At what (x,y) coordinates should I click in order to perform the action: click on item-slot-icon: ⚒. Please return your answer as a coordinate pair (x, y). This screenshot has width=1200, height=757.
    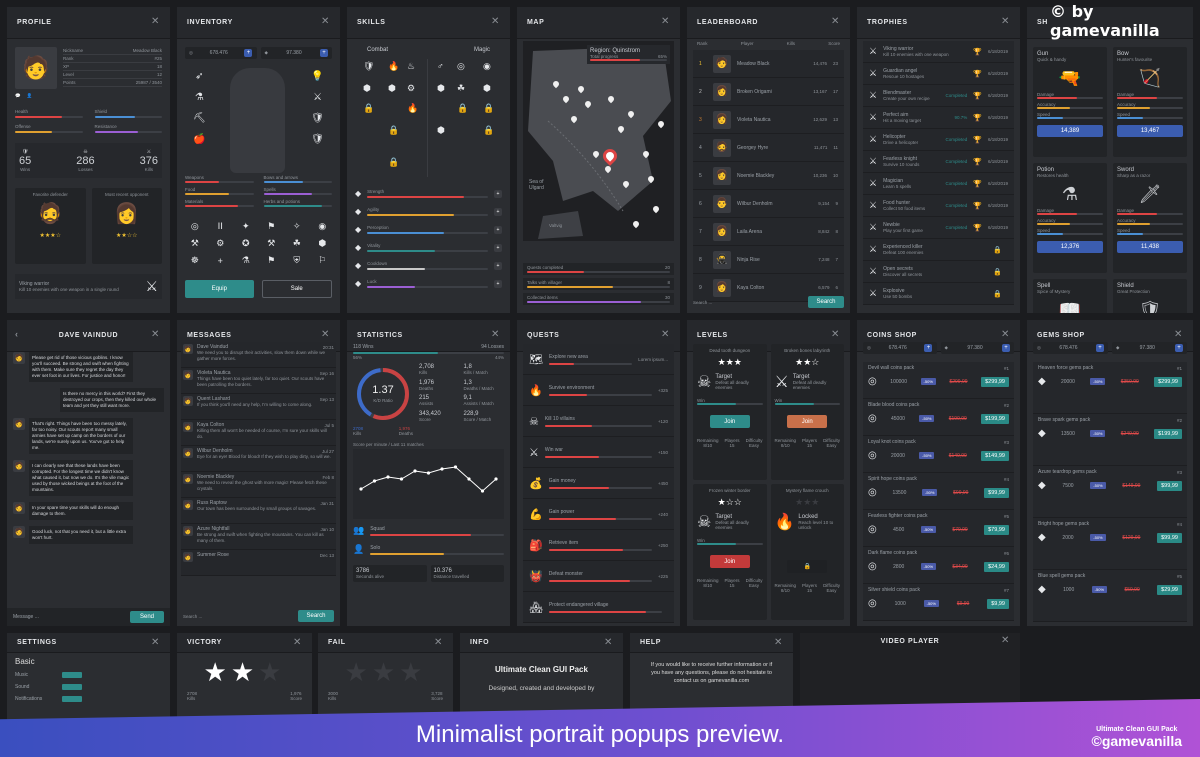
    Looking at the image, I should click on (272, 243).